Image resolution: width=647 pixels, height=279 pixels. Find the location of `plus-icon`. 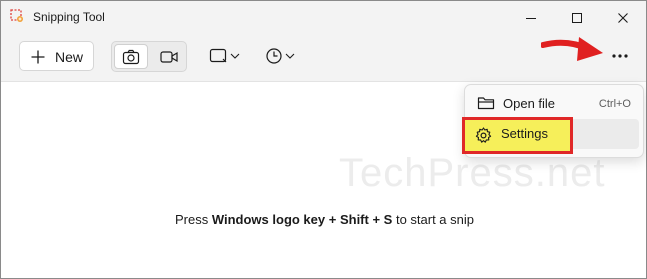

plus-icon is located at coordinates (38, 57).